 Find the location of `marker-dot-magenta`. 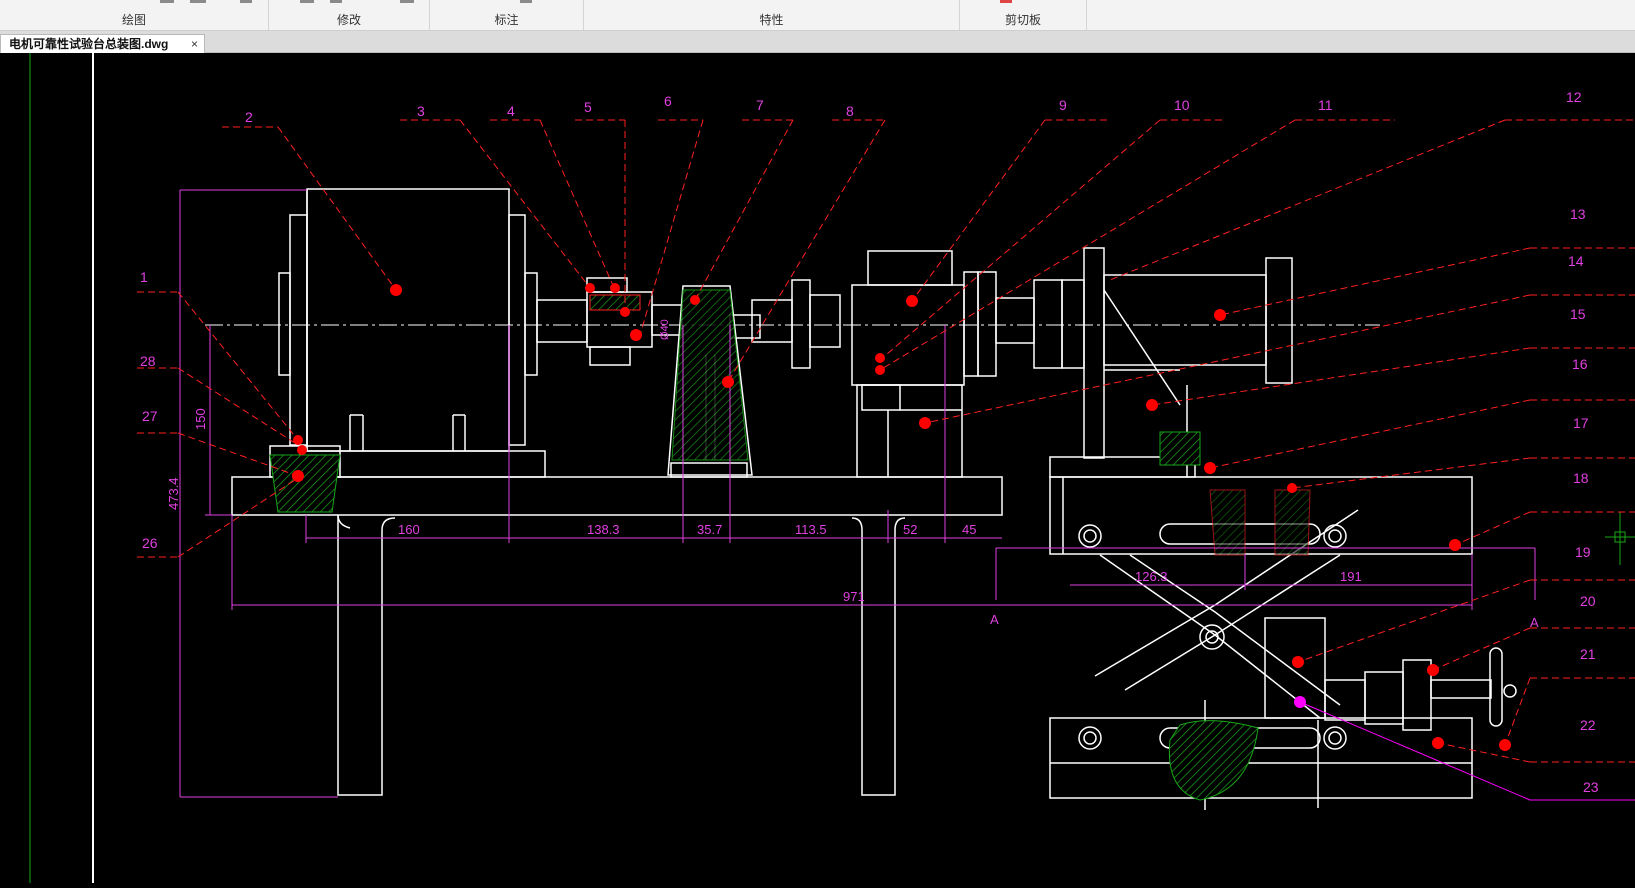

marker-dot-magenta is located at coordinates (1300, 702).